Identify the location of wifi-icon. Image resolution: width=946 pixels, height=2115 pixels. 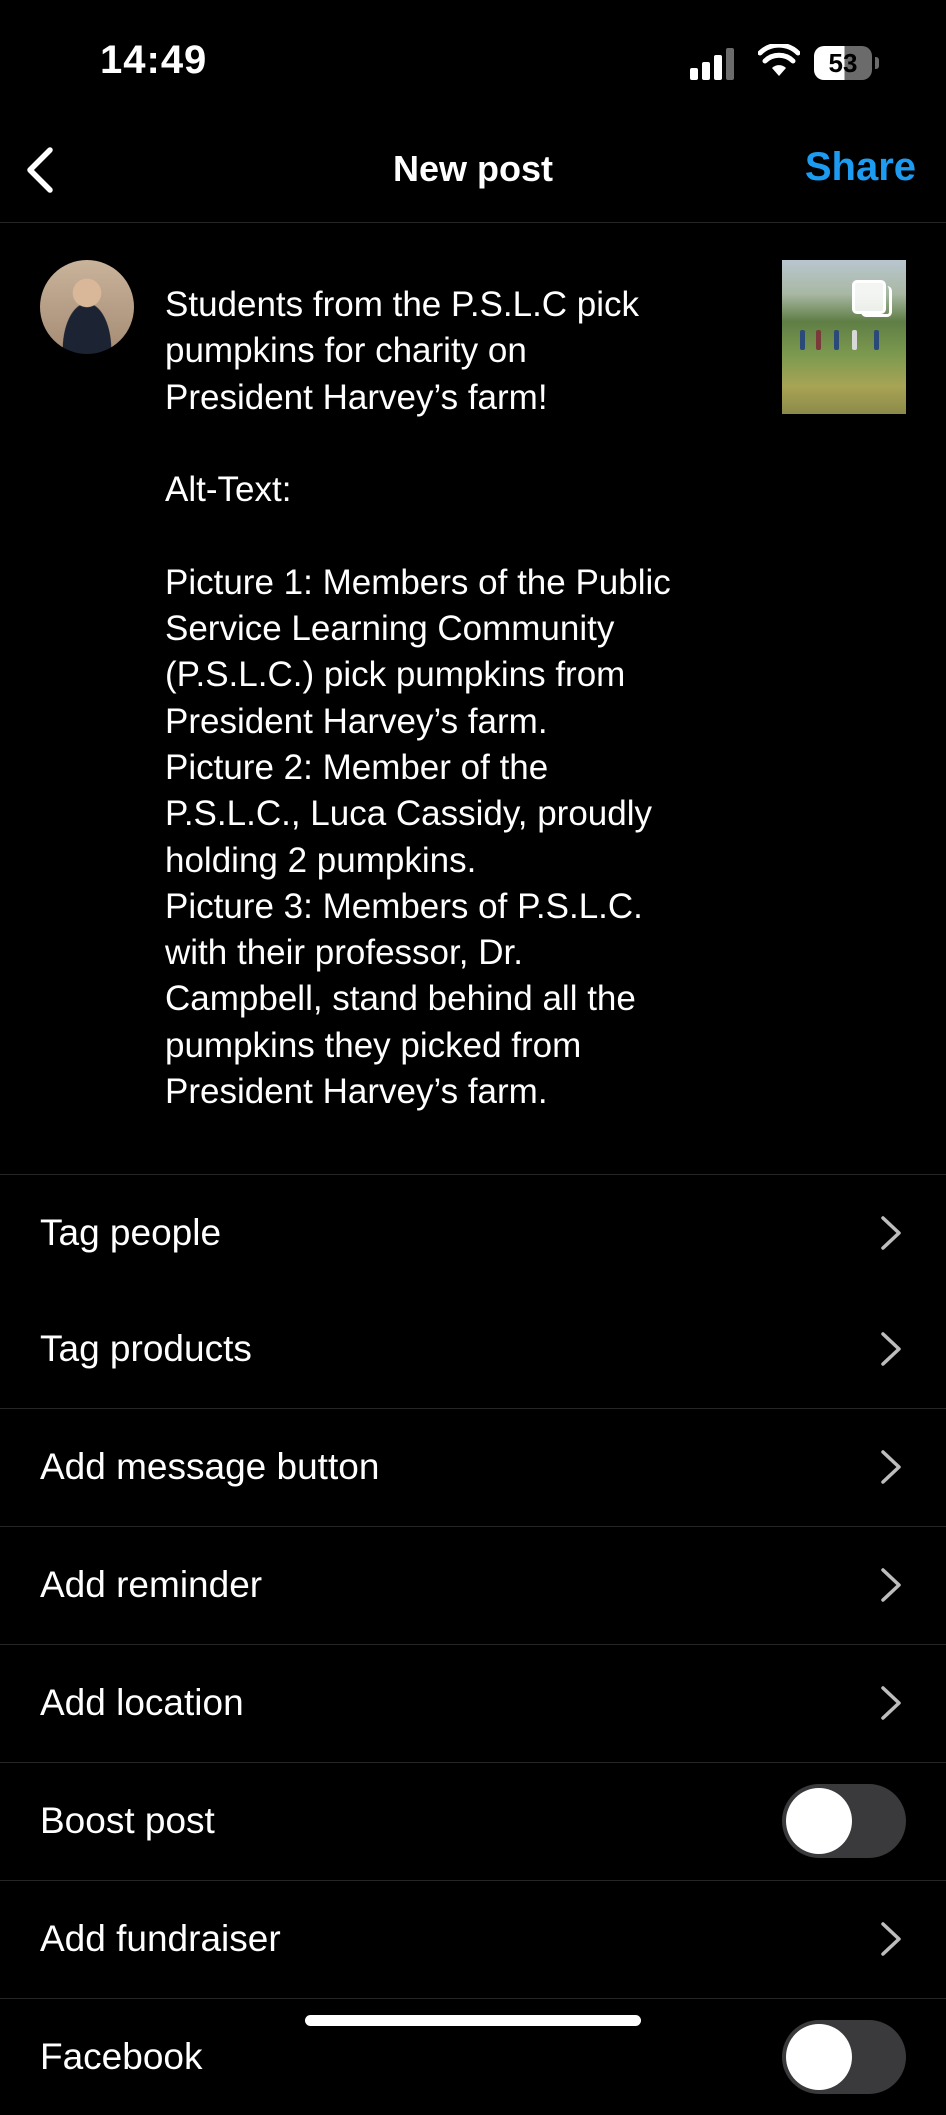
(779, 60).